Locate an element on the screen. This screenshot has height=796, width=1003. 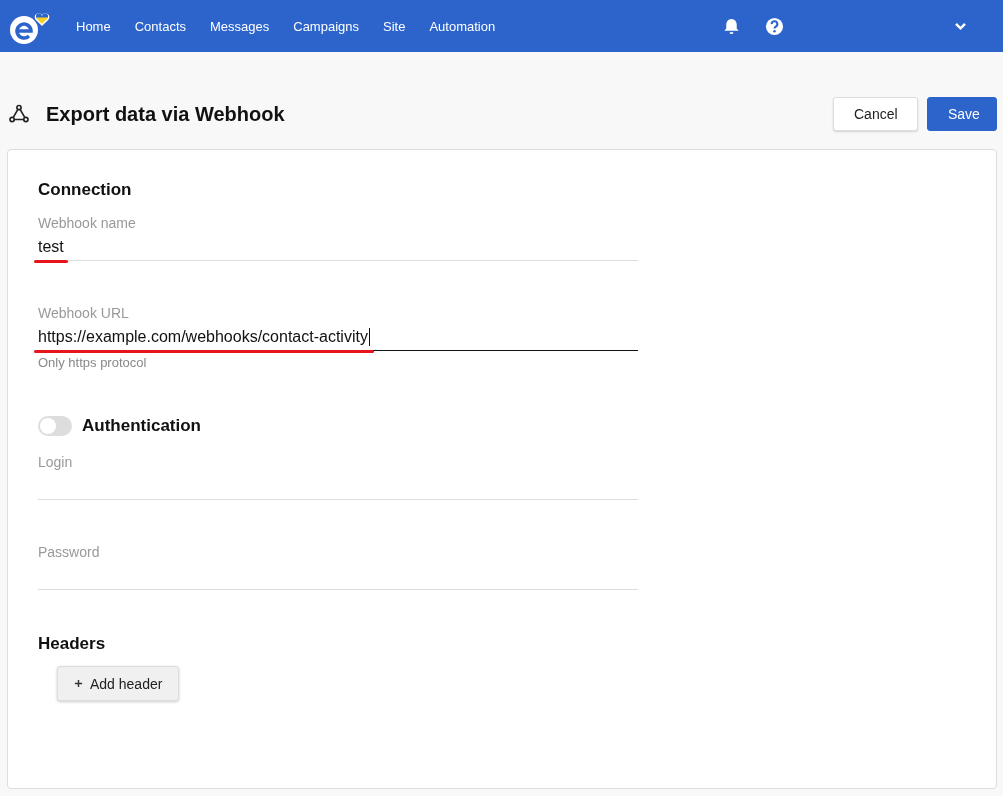
nav-link: Home is located at coordinates (93, 26).